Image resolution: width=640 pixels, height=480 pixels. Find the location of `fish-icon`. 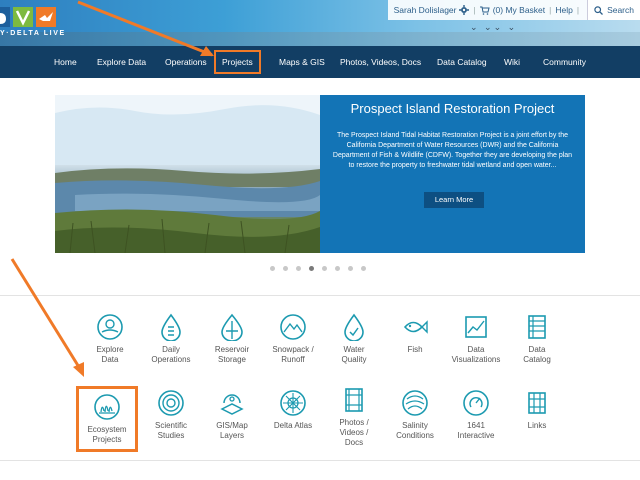

fish-icon is located at coordinates (415, 327).